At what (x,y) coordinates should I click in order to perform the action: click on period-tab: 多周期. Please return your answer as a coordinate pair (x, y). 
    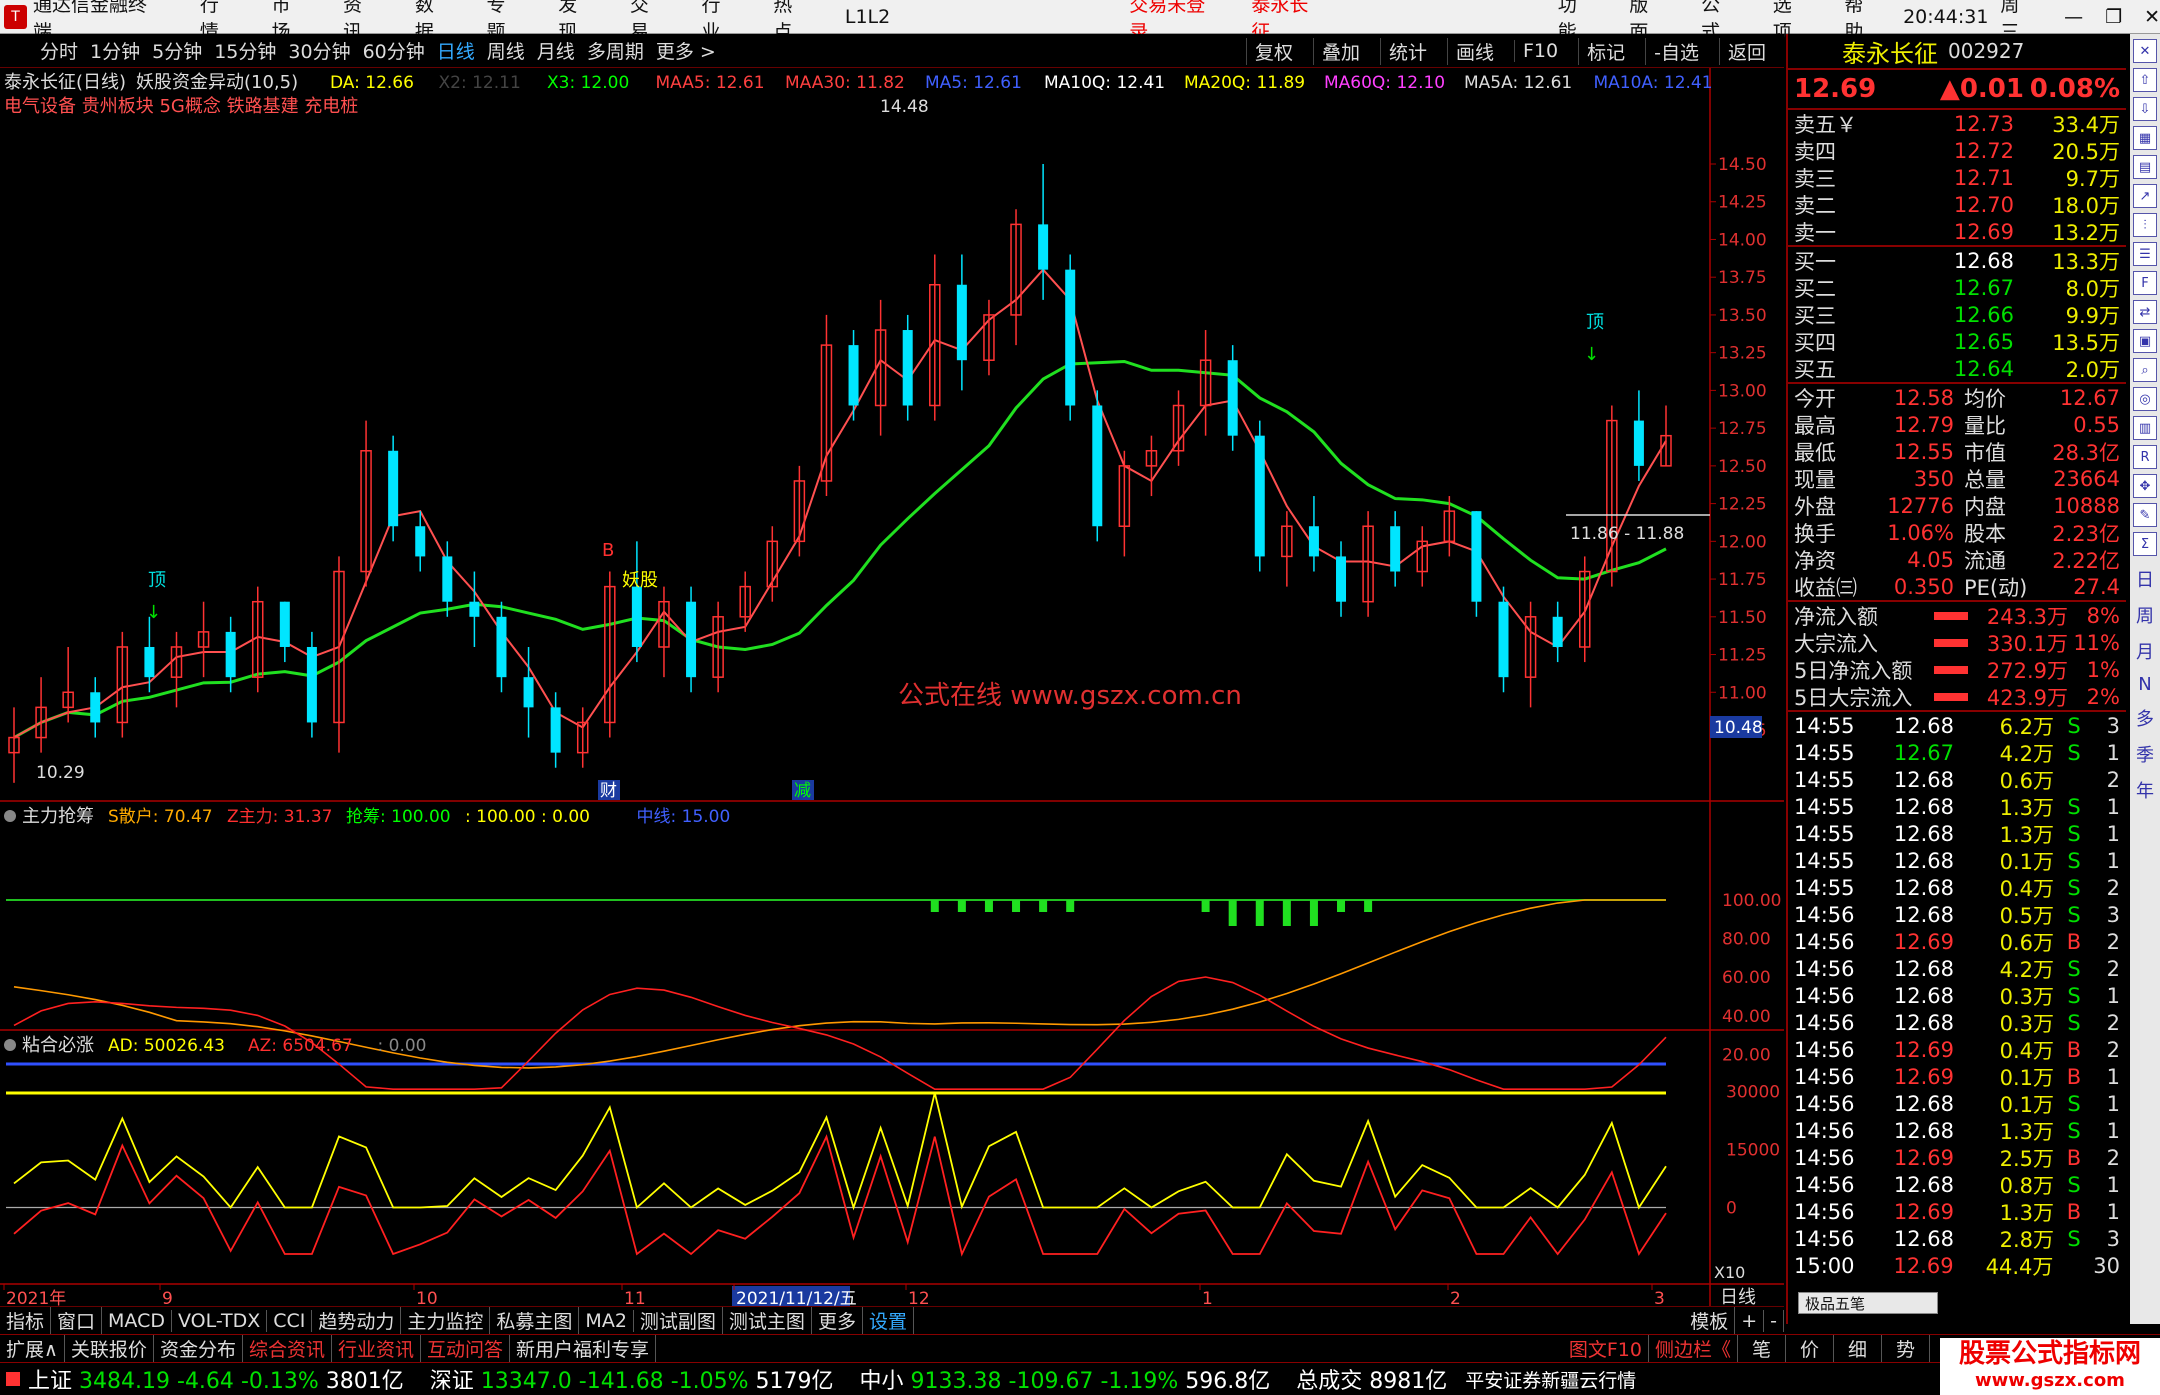
    Looking at the image, I should click on (615, 50).